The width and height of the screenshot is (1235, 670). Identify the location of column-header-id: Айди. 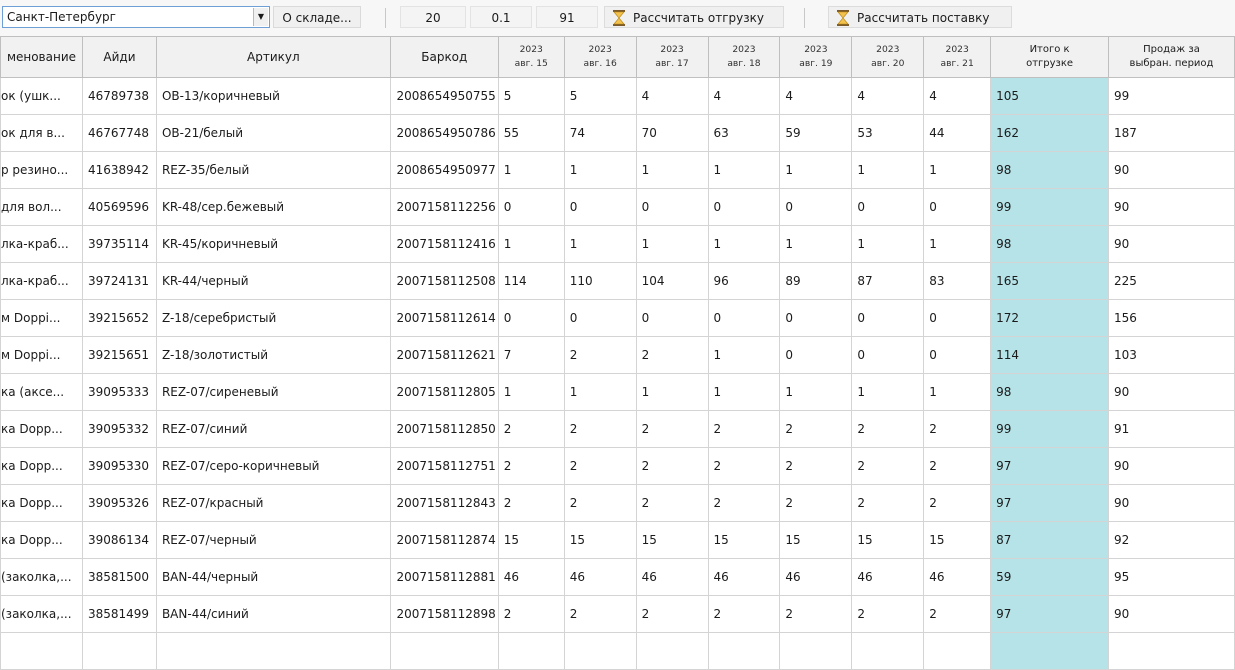
(119, 57).